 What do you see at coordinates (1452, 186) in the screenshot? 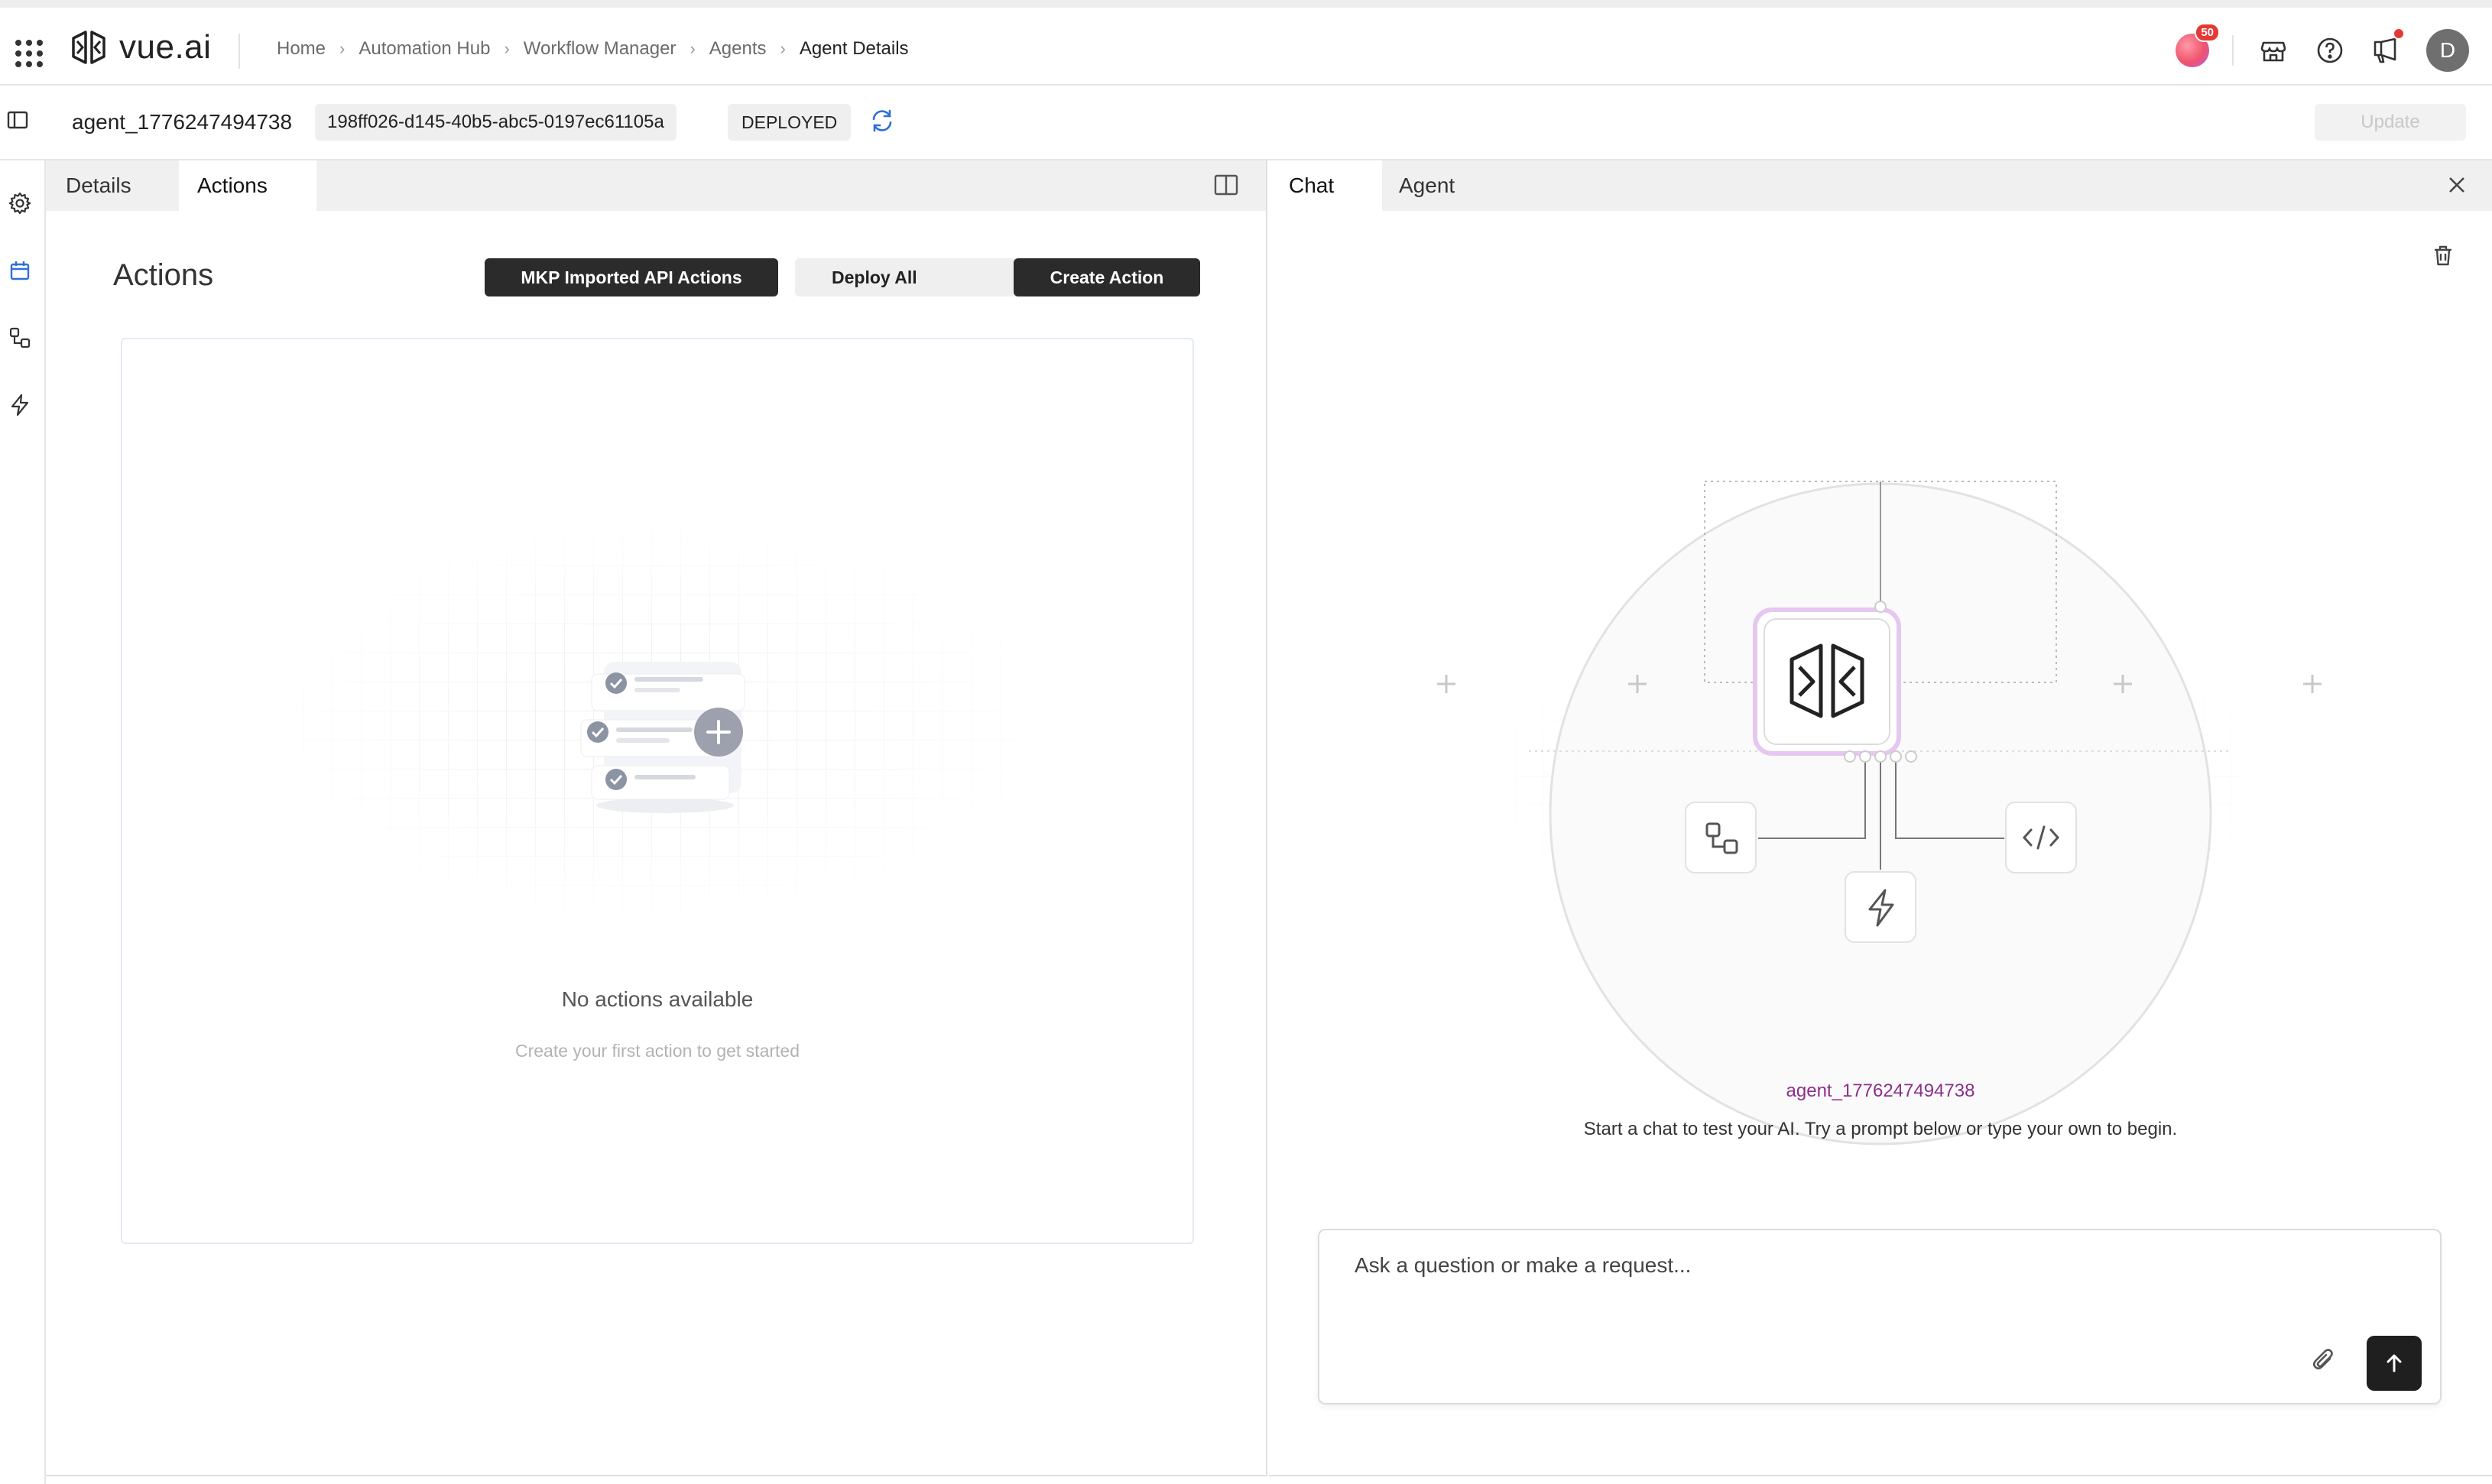
I see `tab-agent: Agent` at bounding box center [1452, 186].